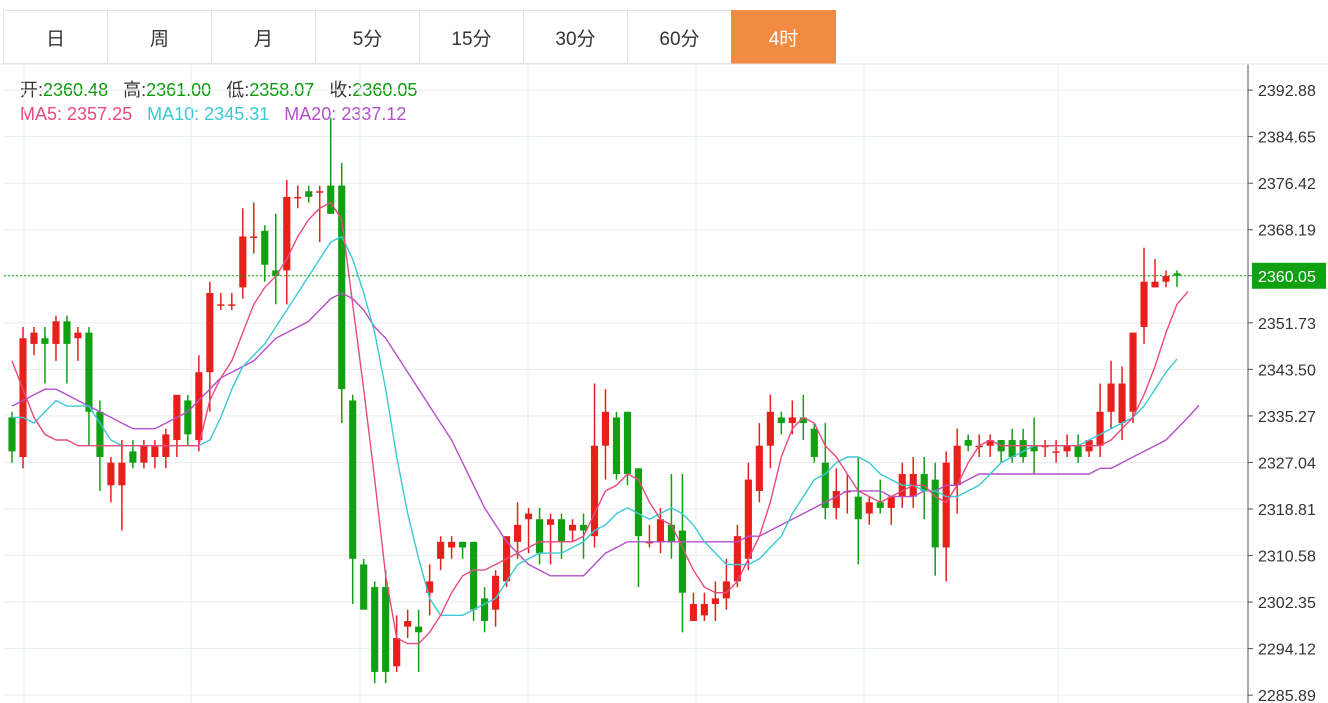  I want to click on y-tick-label: 2384.65, so click(1287, 138).